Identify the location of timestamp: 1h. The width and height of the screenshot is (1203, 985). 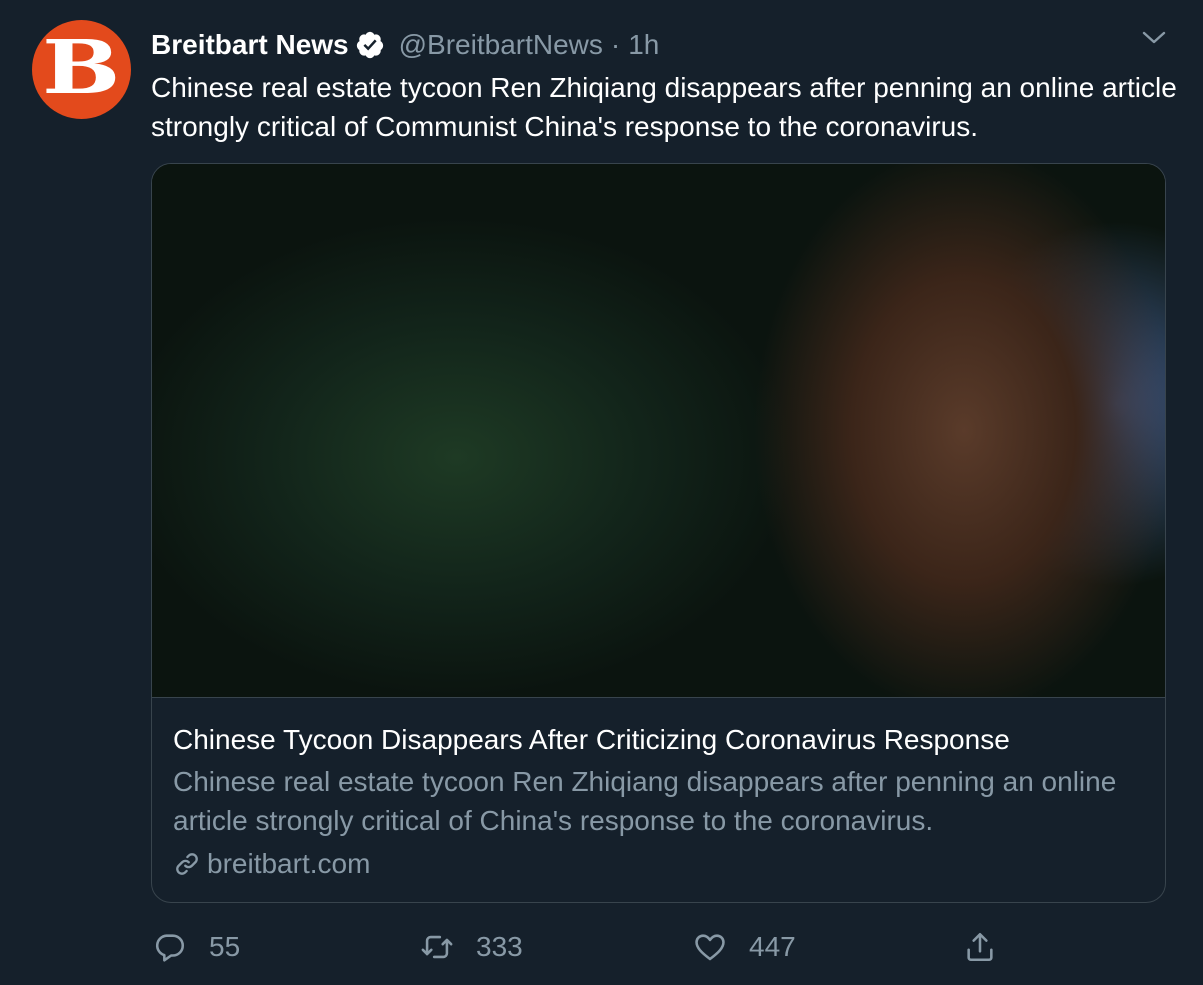
(643, 45).